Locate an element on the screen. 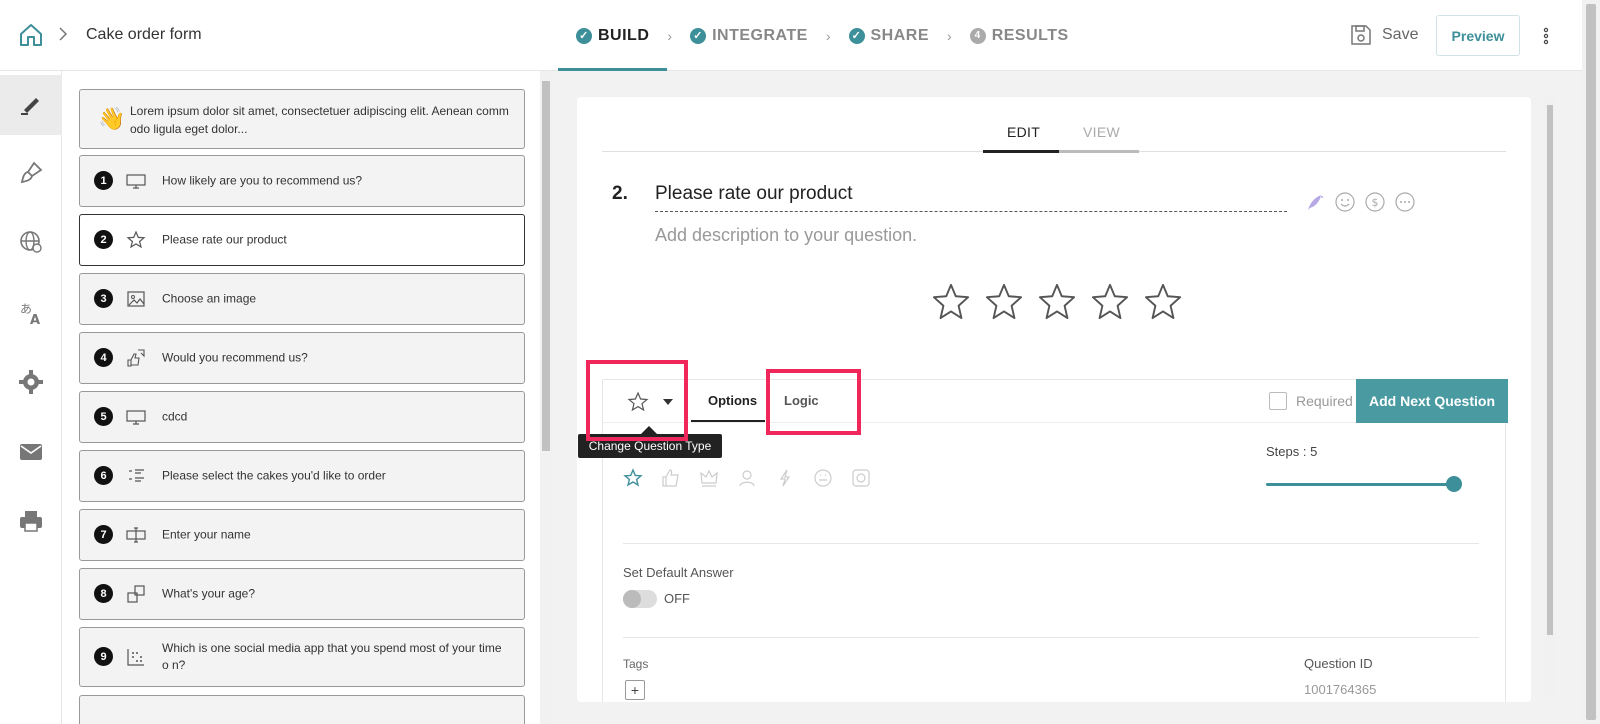 This screenshot has width=1600, height=724. ai-feather-icon is located at coordinates (1315, 202).